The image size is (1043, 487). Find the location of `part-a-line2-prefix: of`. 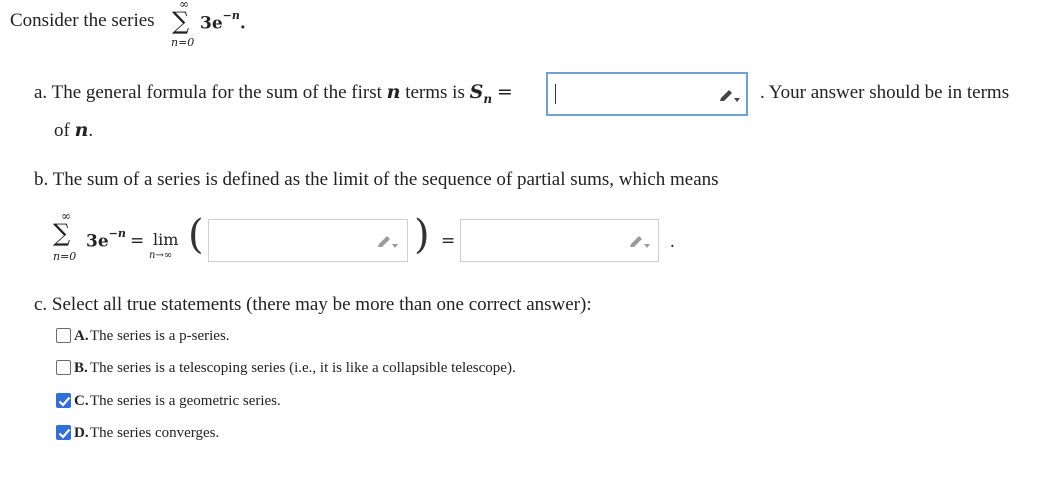

part-a-line2-prefix: of is located at coordinates (62, 130).